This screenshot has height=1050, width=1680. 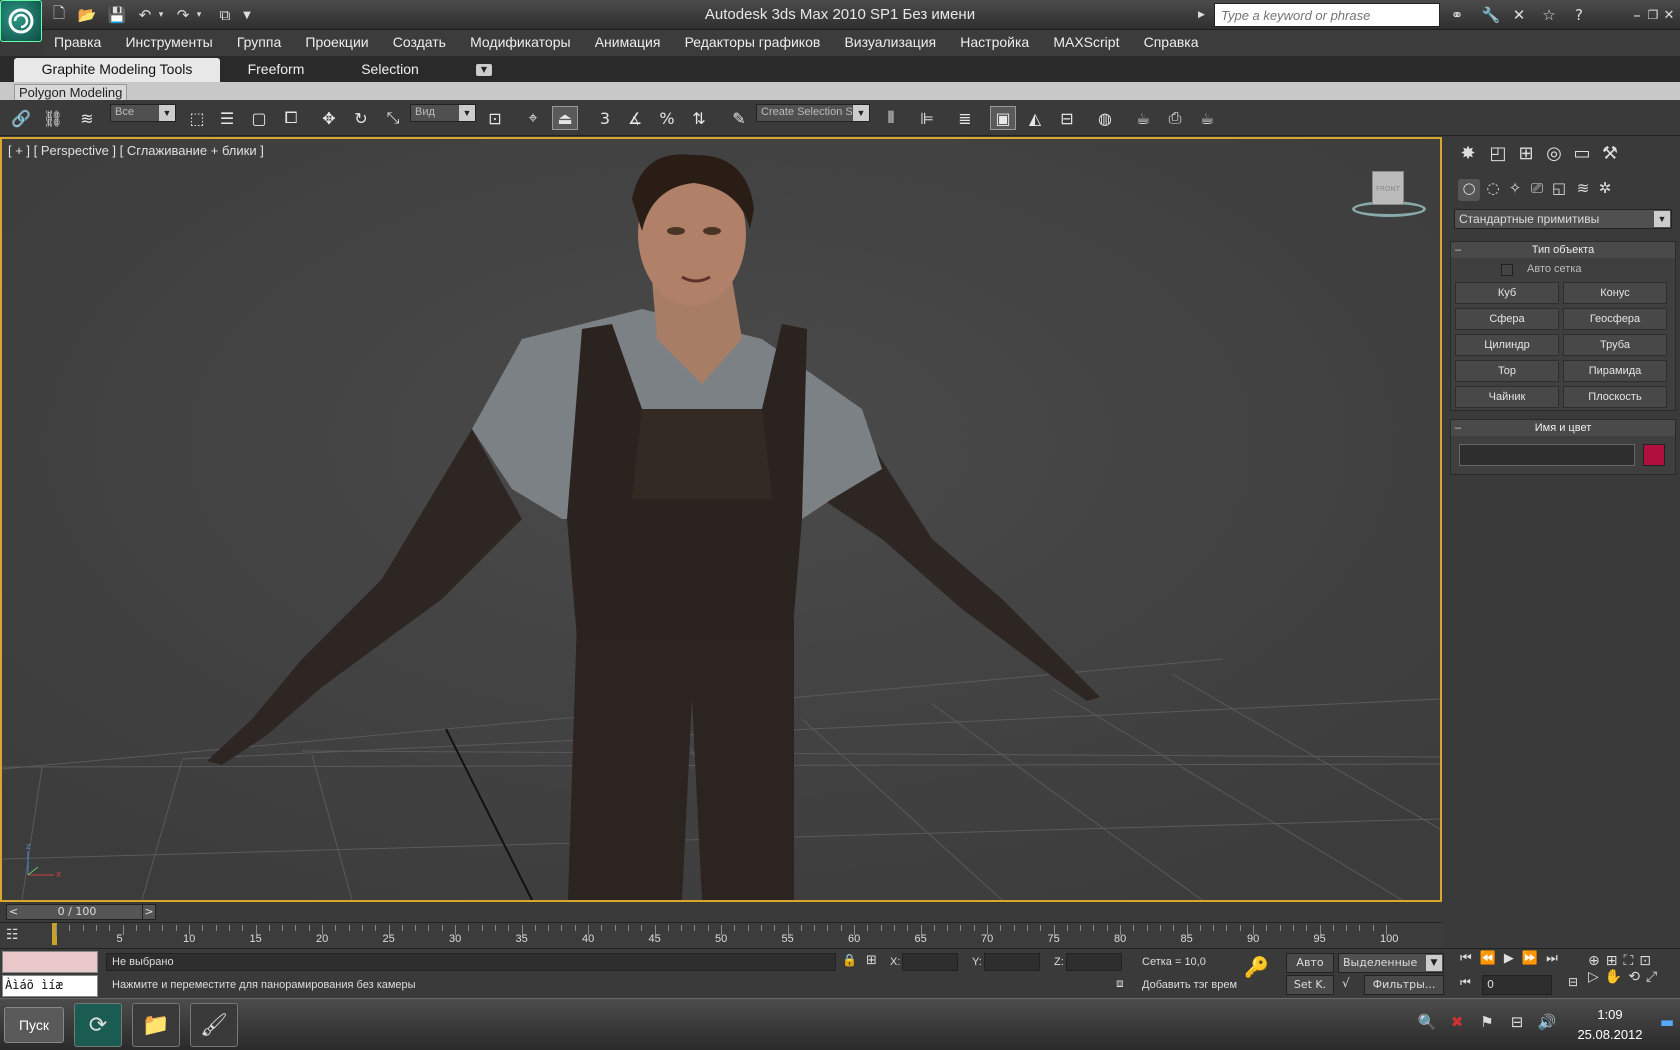 I want to click on search-box, so click(x=1327, y=15).